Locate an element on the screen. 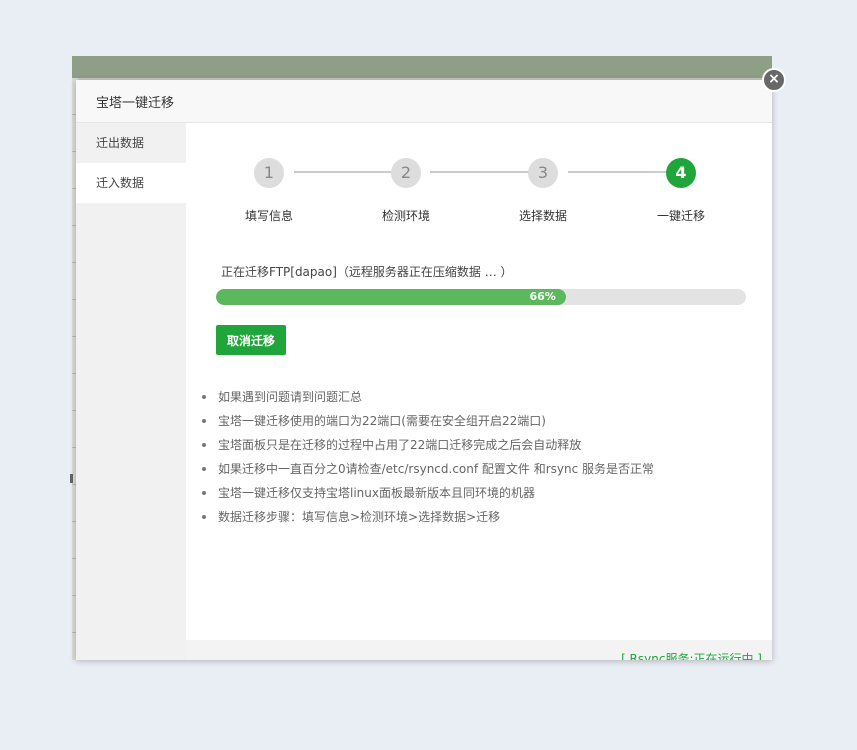  tip-text: 宝塔一键迁移使用的端口为22端口(需要在安全组开启22端口) is located at coordinates (382, 421).